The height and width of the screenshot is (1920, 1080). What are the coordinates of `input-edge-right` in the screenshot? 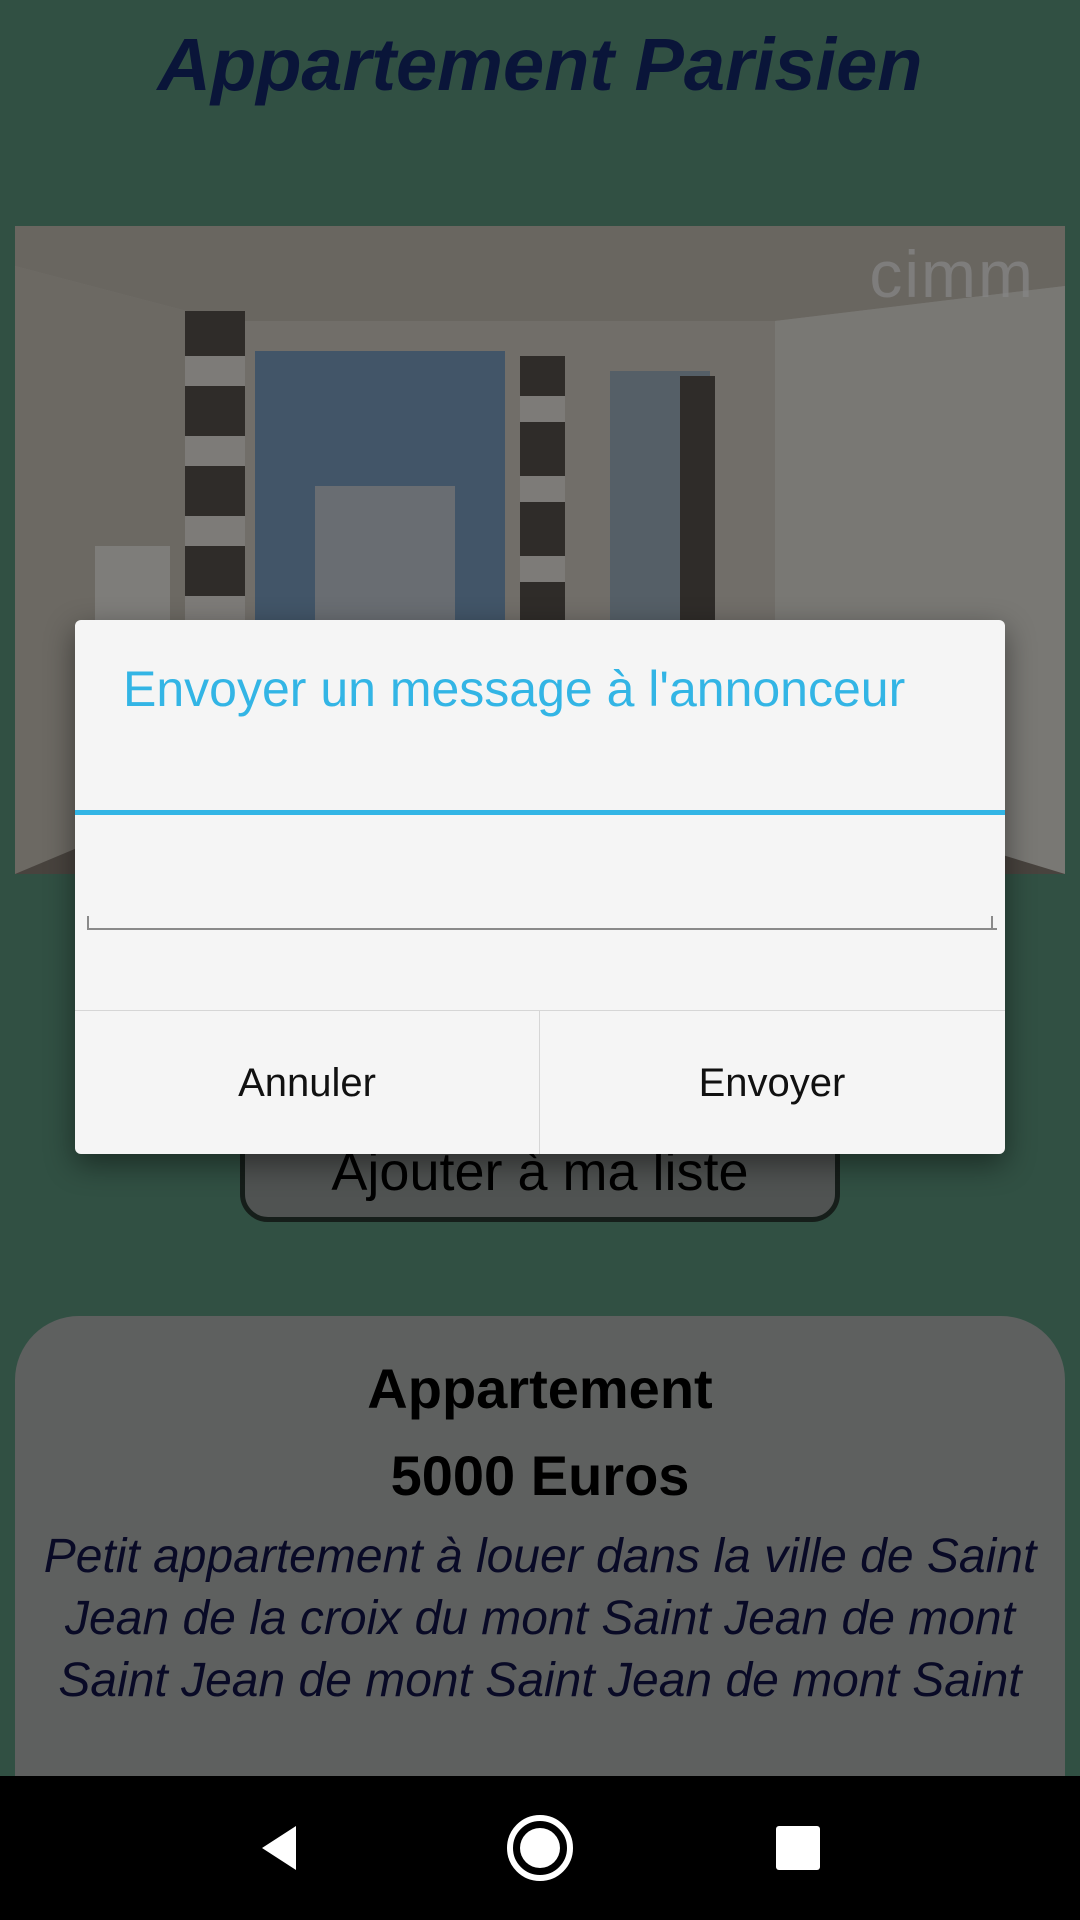 It's located at (992, 922).